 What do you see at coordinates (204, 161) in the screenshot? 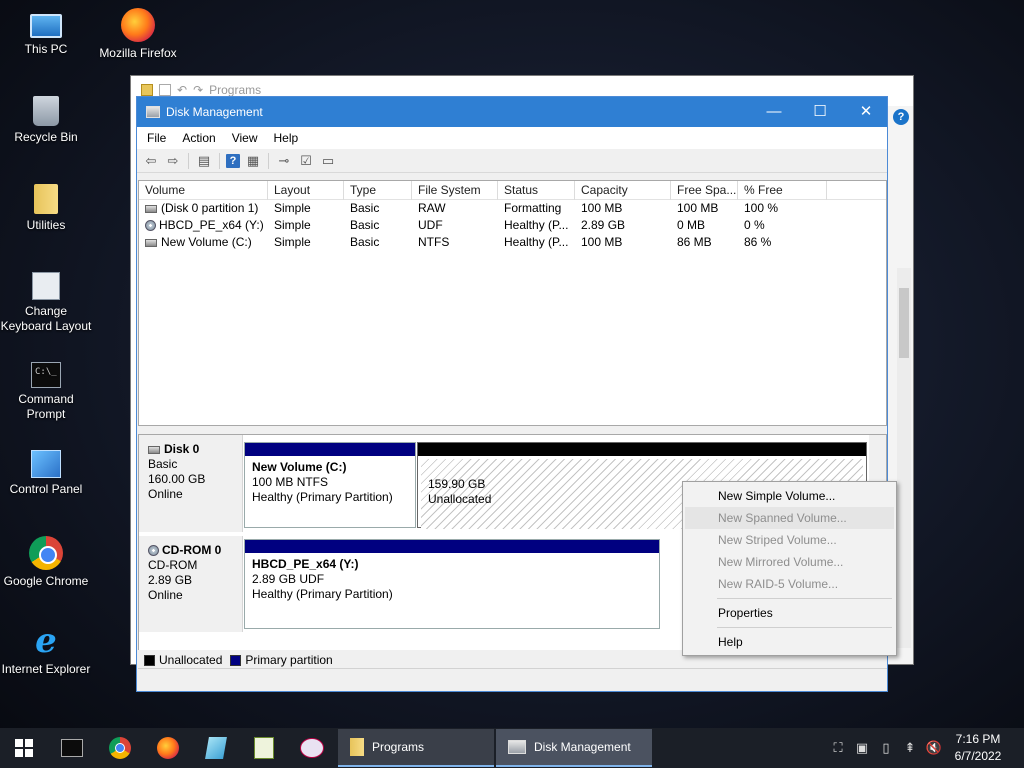
I see `show-hide-console-tree-icon: ▤` at bounding box center [204, 161].